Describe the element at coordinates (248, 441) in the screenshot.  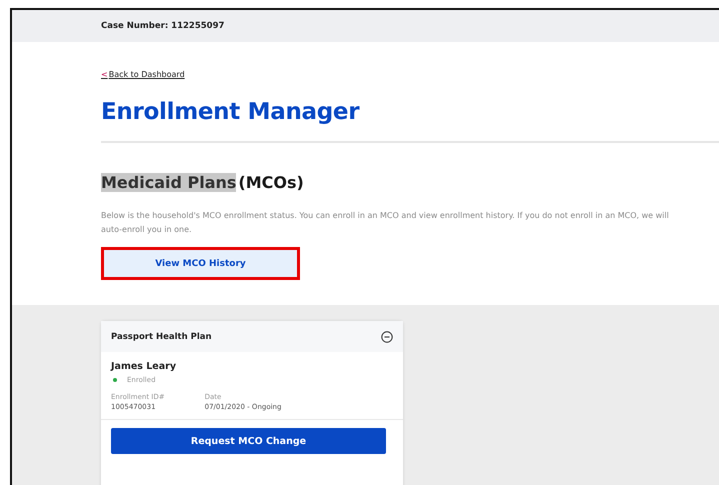
I see `request-change-button: Request MCO Change` at that location.